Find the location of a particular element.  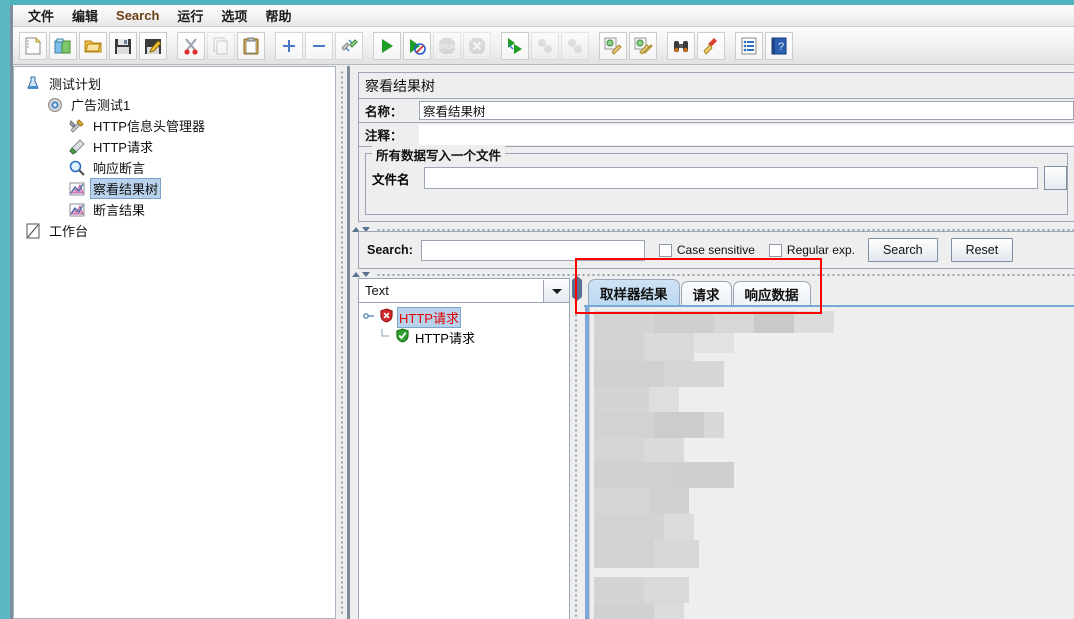

remote-shutdown-all-icon-button is located at coordinates (575, 45).